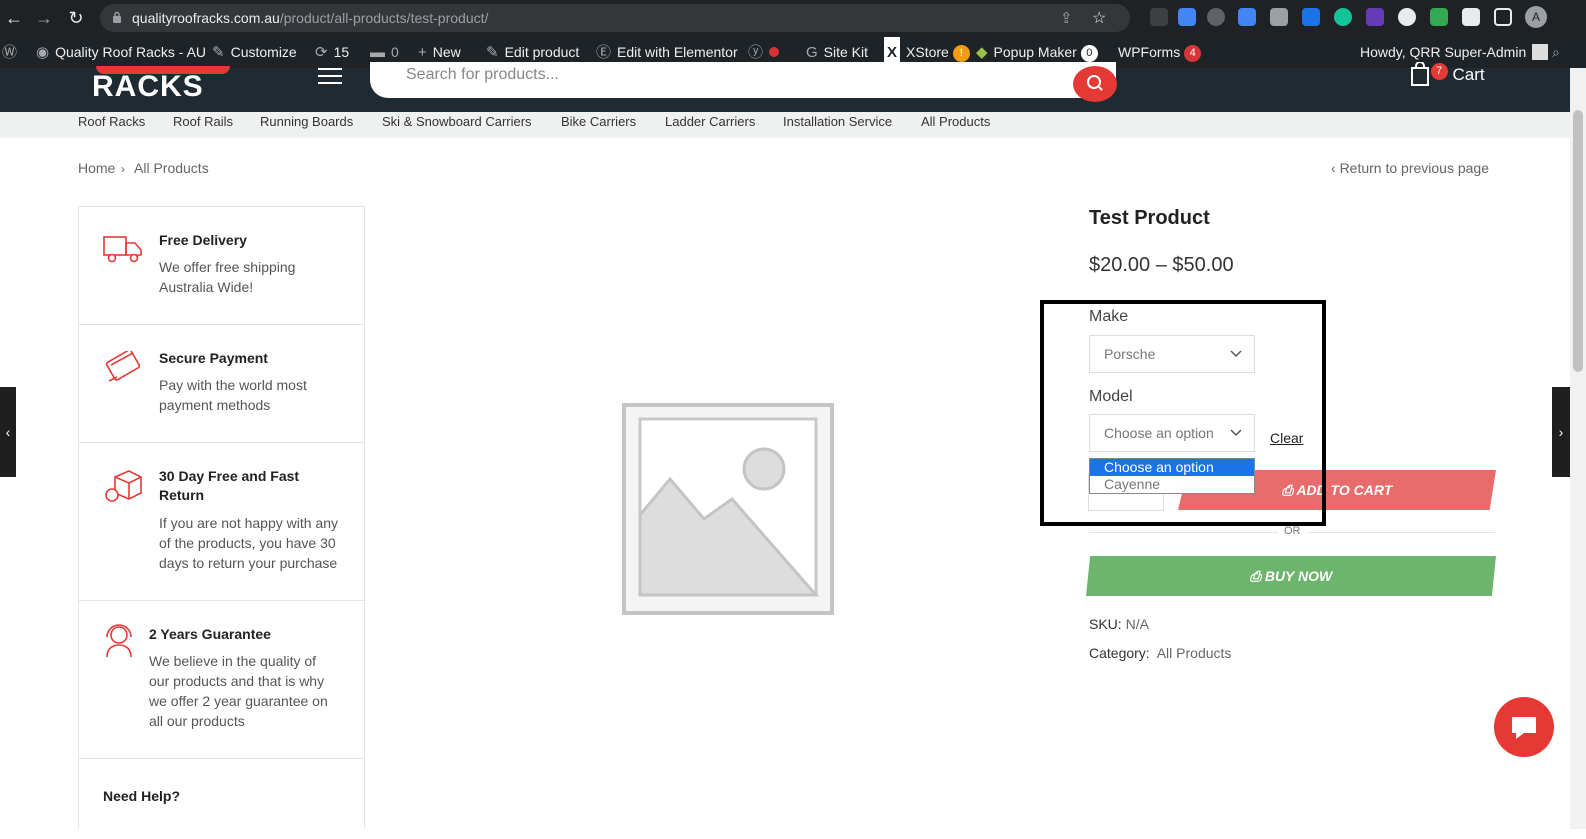 Image resolution: width=1586 pixels, height=839 pixels. I want to click on extension-moon-icon, so click(1407, 17).